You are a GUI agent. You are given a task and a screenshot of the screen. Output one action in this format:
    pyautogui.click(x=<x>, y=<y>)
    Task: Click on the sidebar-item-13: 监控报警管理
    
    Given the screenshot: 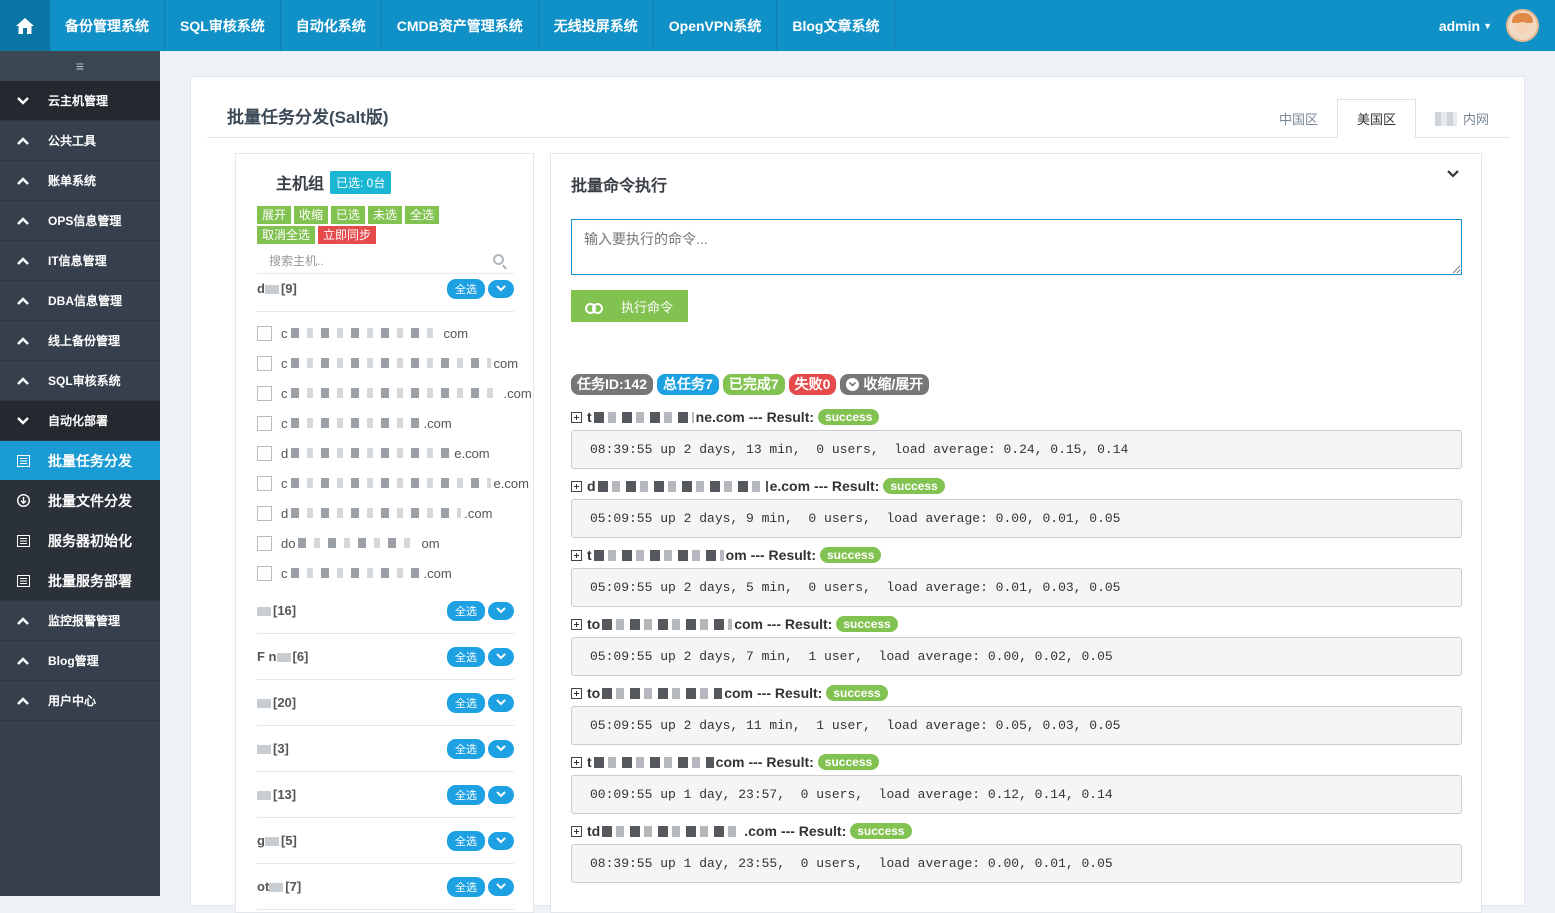 What is the action you would take?
    pyautogui.click(x=80, y=621)
    